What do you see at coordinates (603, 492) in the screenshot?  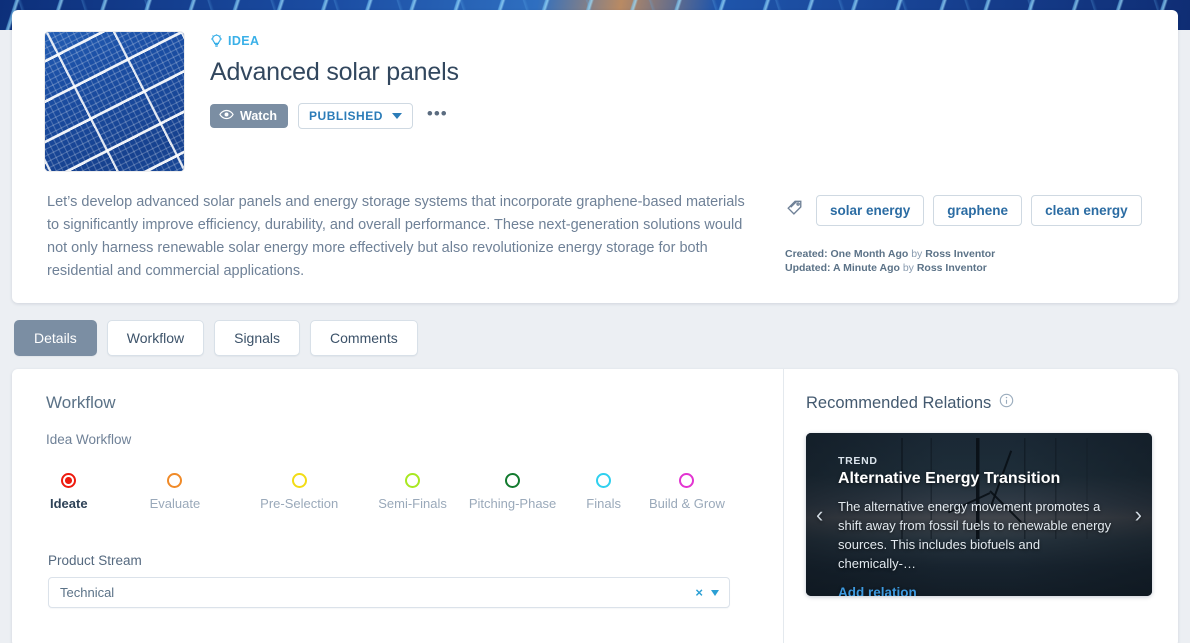 I see `workflow-step-finals: Finals` at bounding box center [603, 492].